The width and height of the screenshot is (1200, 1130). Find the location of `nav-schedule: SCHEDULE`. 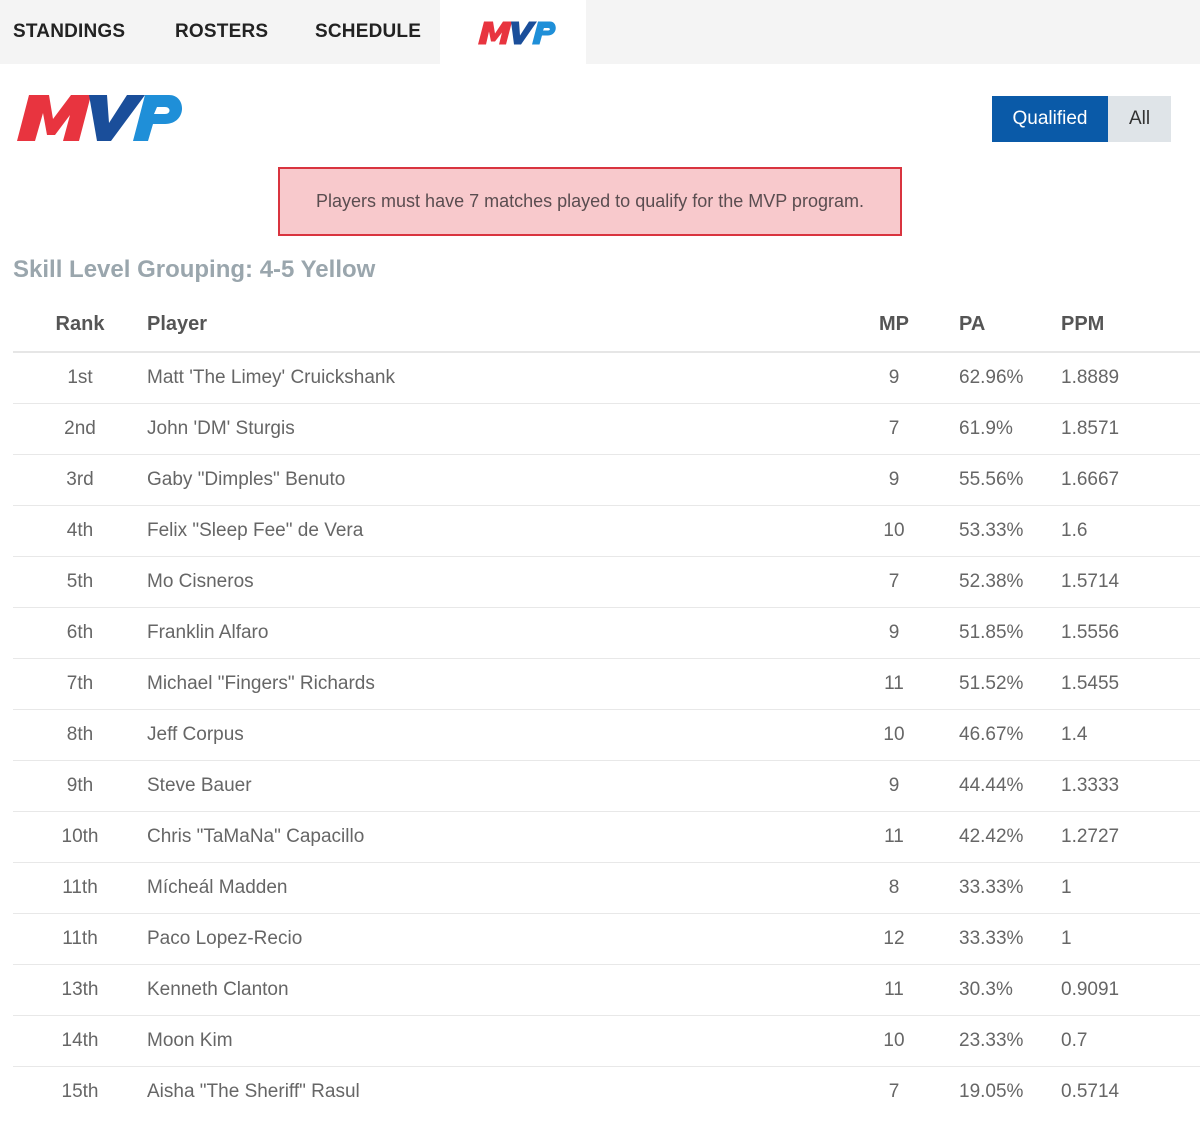

nav-schedule: SCHEDULE is located at coordinates (368, 32).